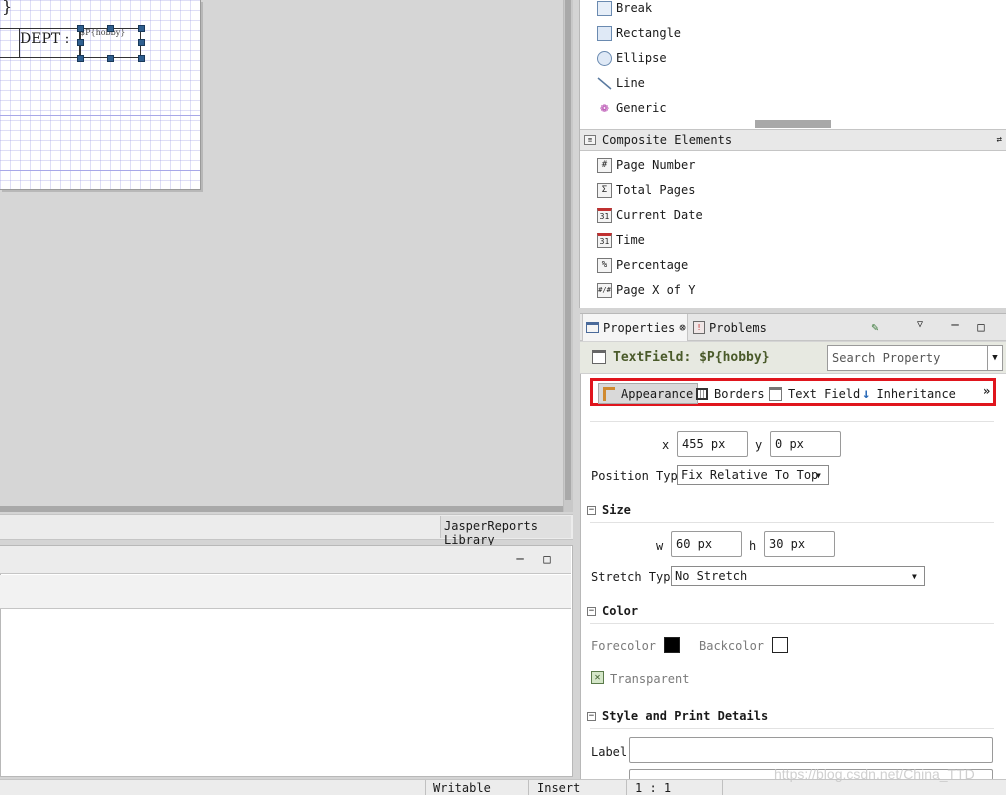 Image resolution: width=1006 pixels, height=795 pixels. What do you see at coordinates (604, 58) in the screenshot?
I see `ellipse-icon` at bounding box center [604, 58].